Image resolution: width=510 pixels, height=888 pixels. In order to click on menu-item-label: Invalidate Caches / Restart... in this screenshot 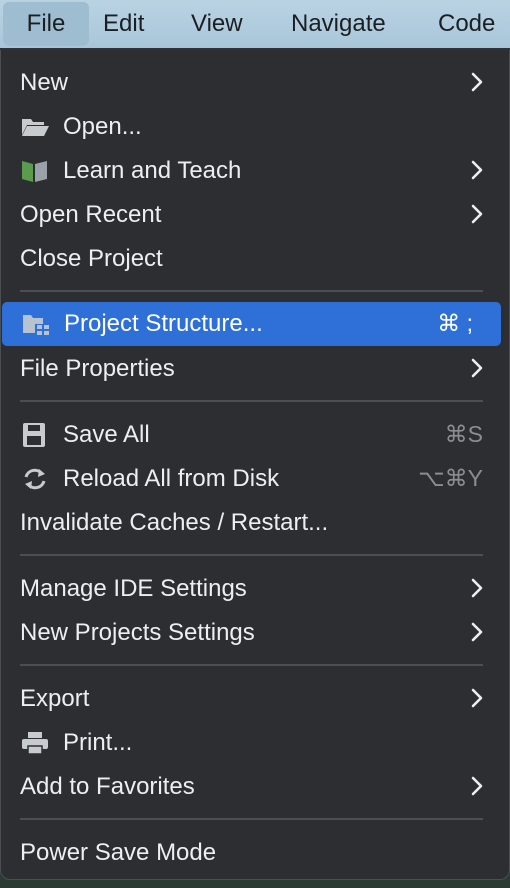, I will do `click(174, 522)`.